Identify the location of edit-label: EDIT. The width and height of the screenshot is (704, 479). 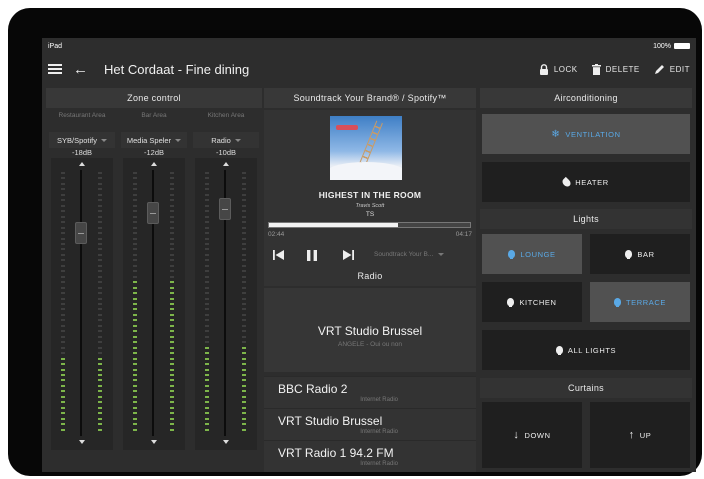
(679, 69).